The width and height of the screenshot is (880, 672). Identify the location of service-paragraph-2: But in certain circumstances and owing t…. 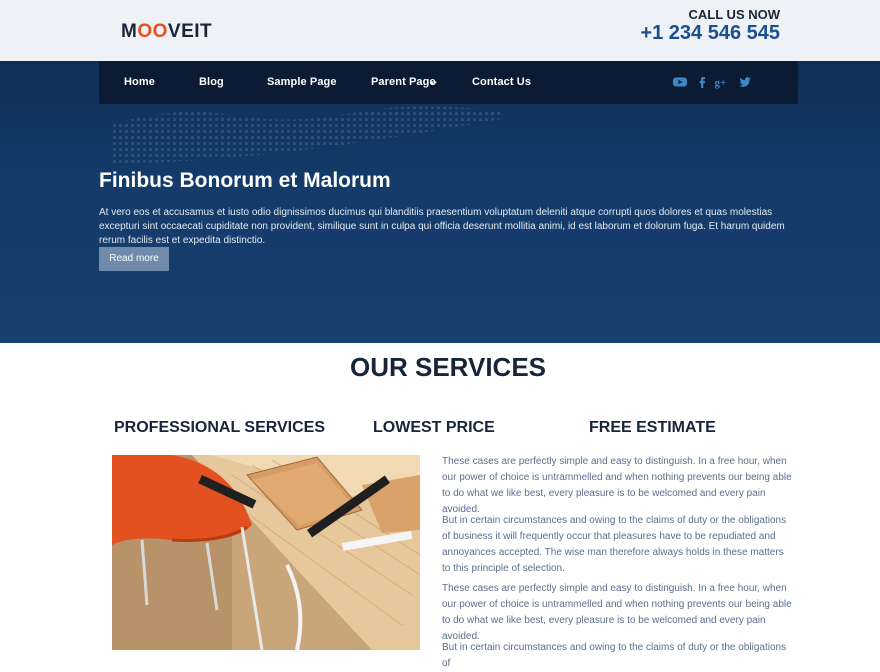
(614, 544).